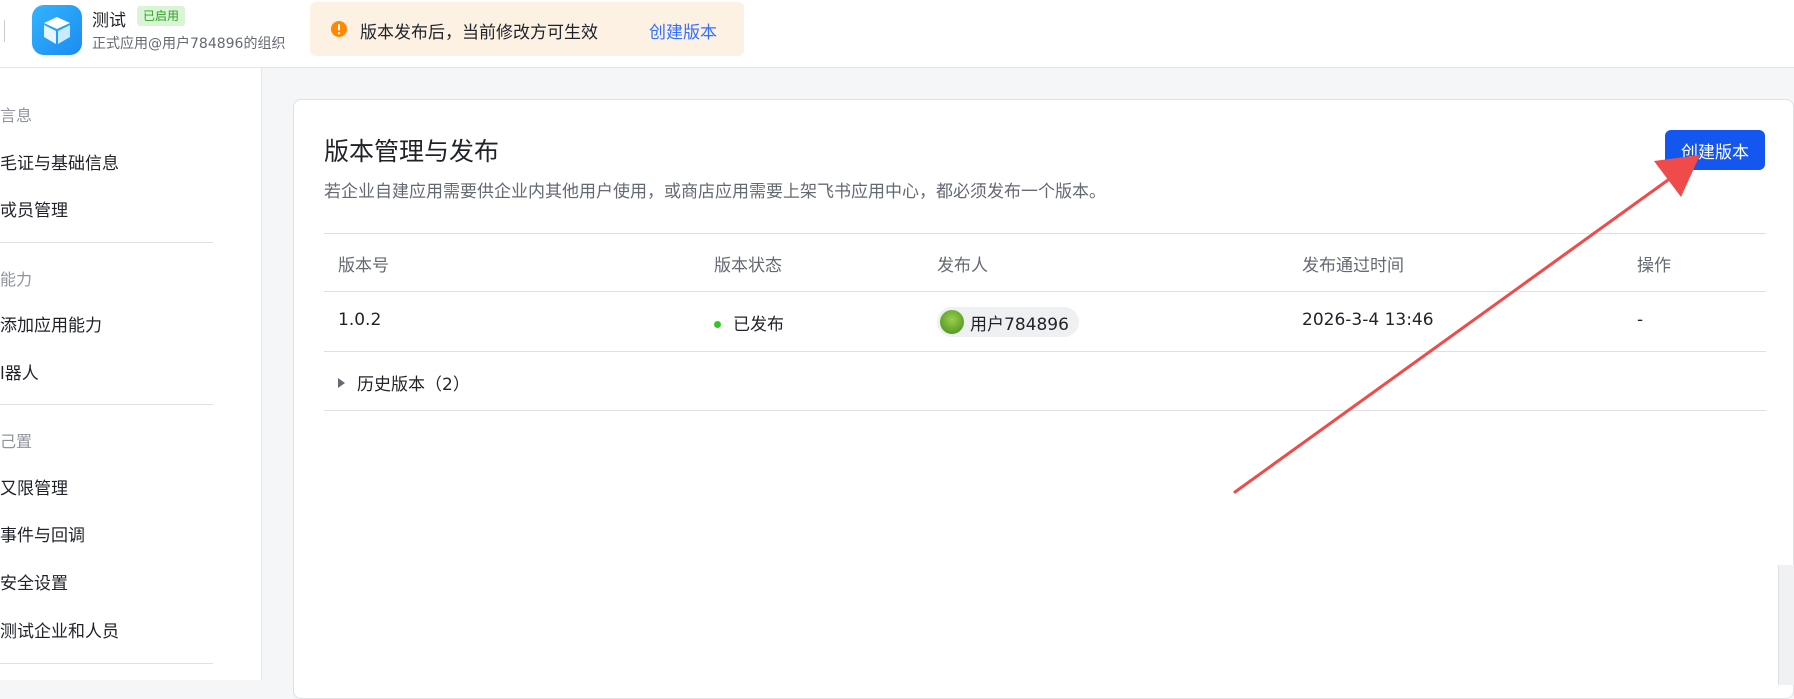 The width and height of the screenshot is (1794, 699). Describe the element at coordinates (341, 382) in the screenshot. I see `caret-right-icon` at that location.